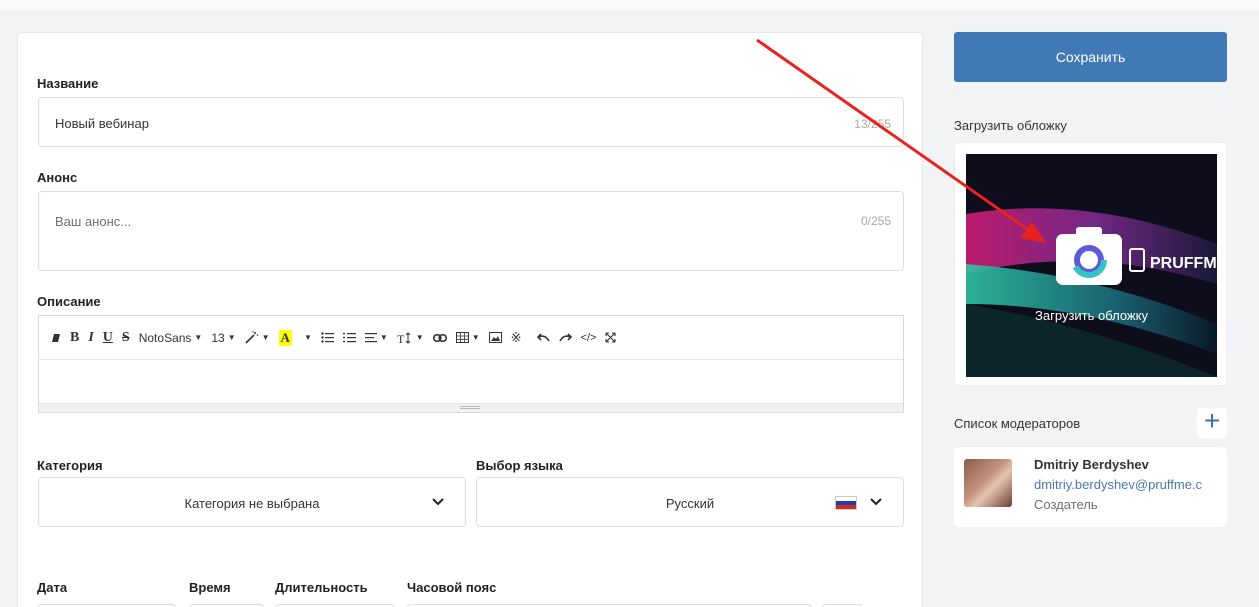 The width and height of the screenshot is (1259, 607). Describe the element at coordinates (1091, 315) in the screenshot. I see `cover-upload-caption: Загрузить обложку` at that location.